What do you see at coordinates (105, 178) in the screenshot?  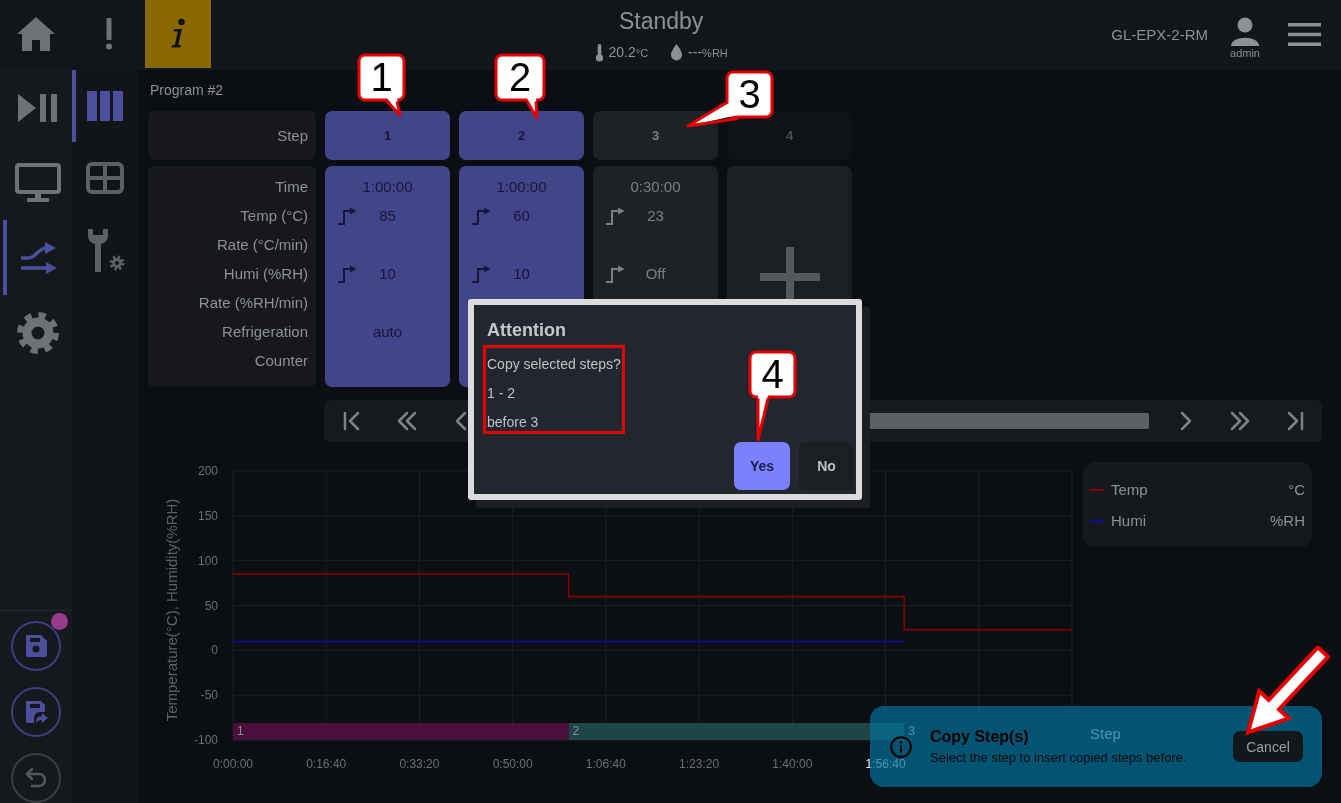 I see `grid-icon` at bounding box center [105, 178].